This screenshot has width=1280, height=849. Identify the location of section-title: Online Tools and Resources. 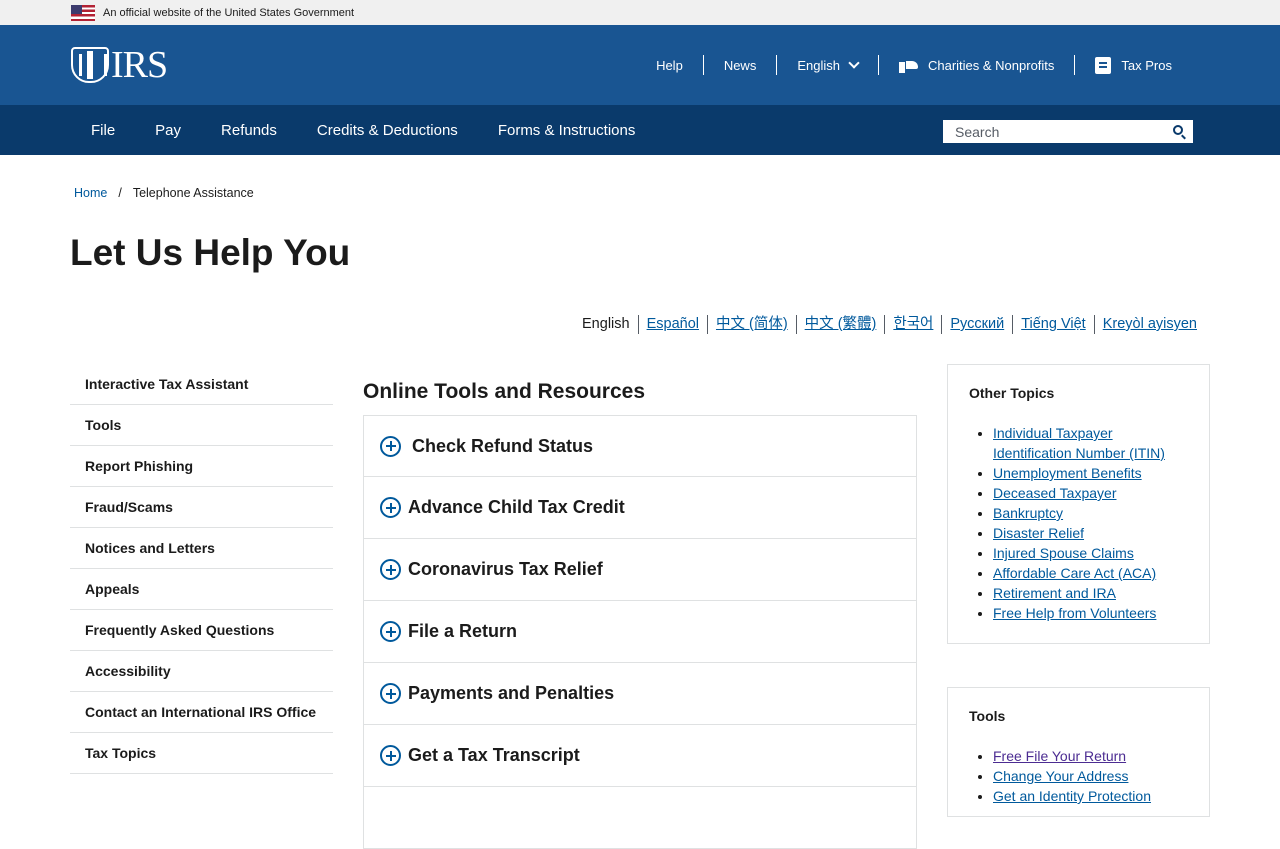
(504, 391).